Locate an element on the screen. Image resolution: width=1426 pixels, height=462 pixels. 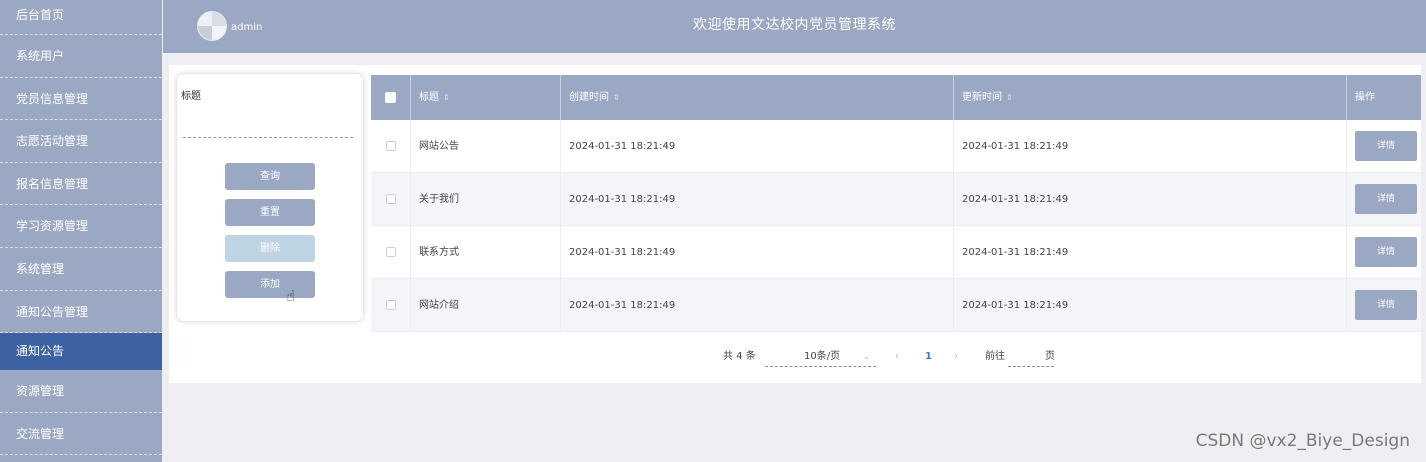
top-header: admin 欢迎使用文达校内党员管理系统 is located at coordinates (794, 26).